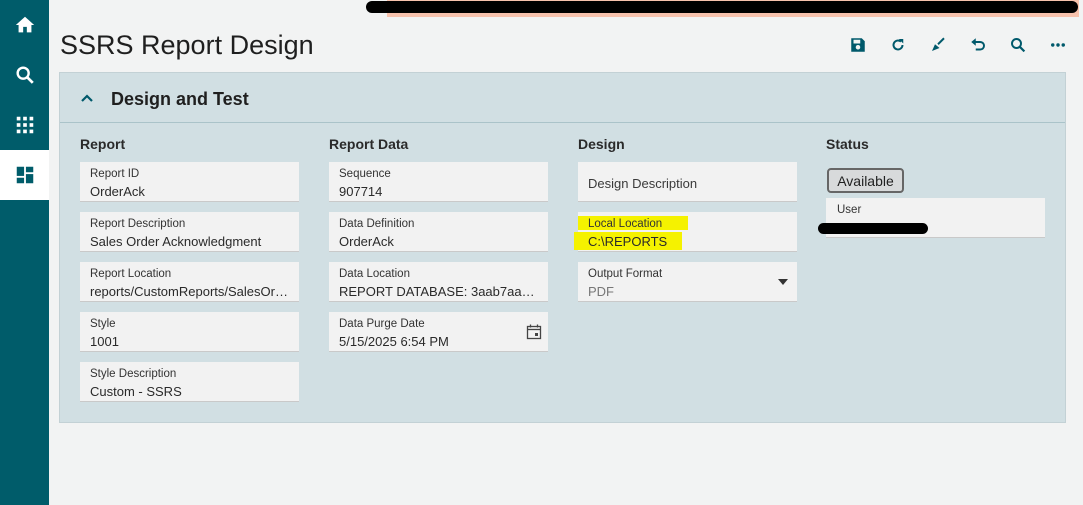 The width and height of the screenshot is (1083, 505). What do you see at coordinates (87, 98) in the screenshot?
I see `chevron-up-icon` at bounding box center [87, 98].